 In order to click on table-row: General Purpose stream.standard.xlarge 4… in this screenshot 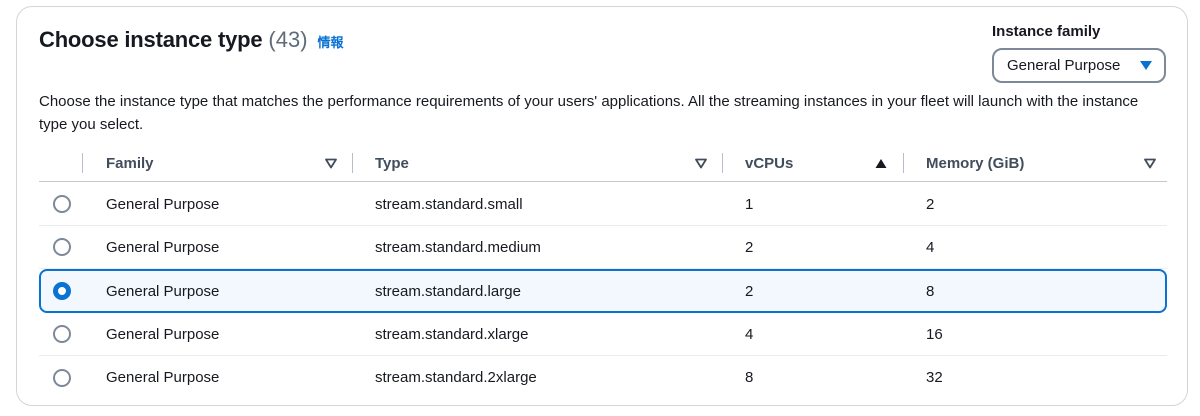, I will do `click(603, 334)`.